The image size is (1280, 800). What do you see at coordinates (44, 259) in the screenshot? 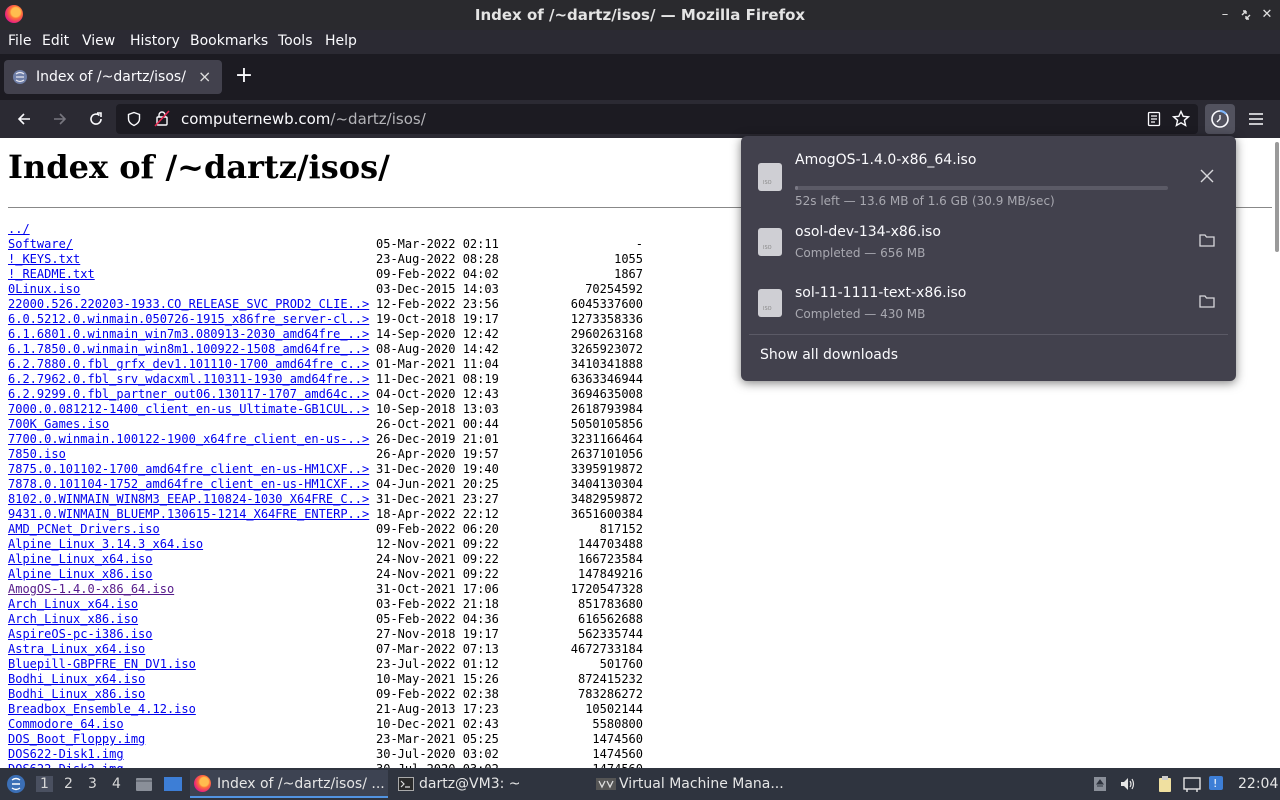
I see `file-link: !_KEYS.txt` at bounding box center [44, 259].